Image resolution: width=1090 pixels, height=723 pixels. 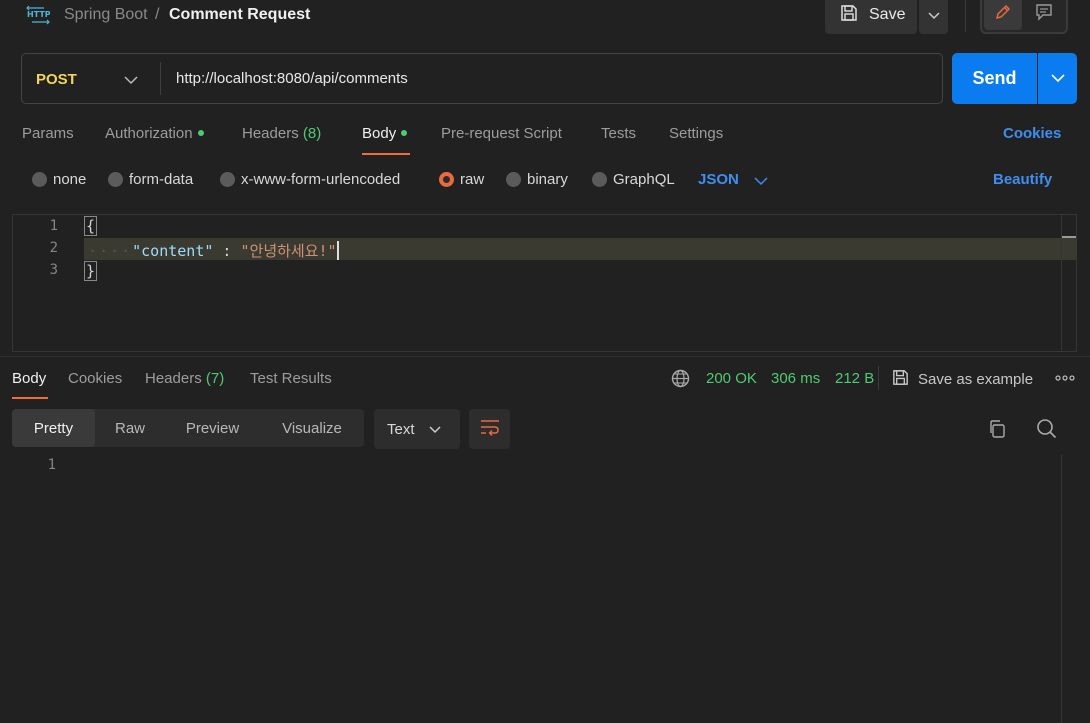 What do you see at coordinates (547, 179) in the screenshot?
I see `radio-label: binary` at bounding box center [547, 179].